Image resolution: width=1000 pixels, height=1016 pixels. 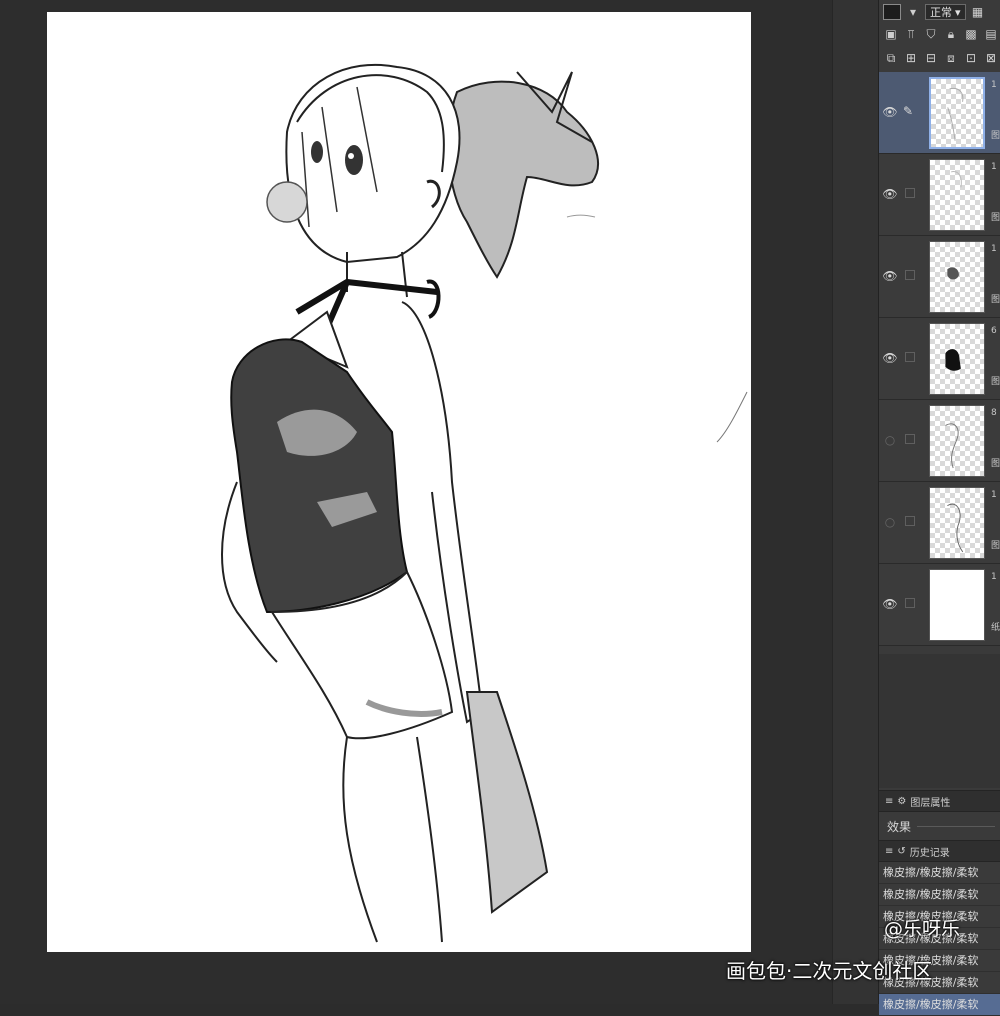 I want to click on layer-row: ○ 8 图, so click(x=939, y=441).